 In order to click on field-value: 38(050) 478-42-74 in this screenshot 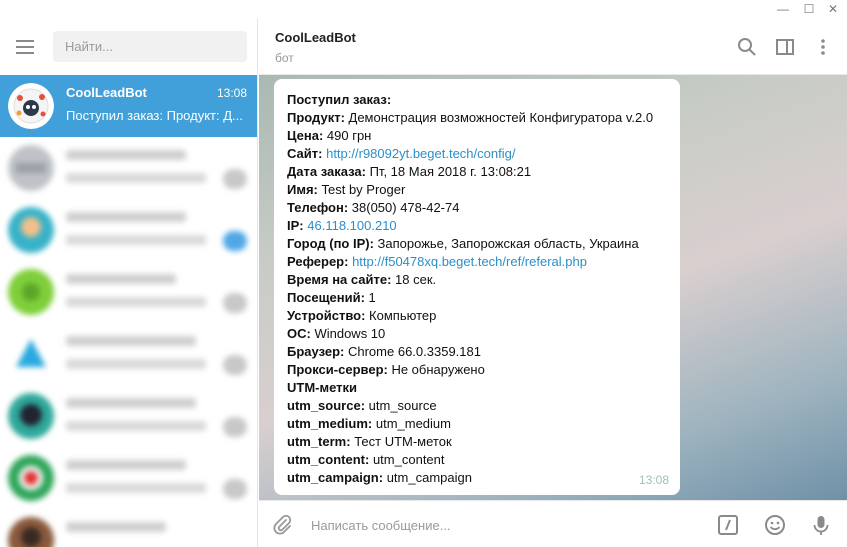, I will do `click(404, 207)`.